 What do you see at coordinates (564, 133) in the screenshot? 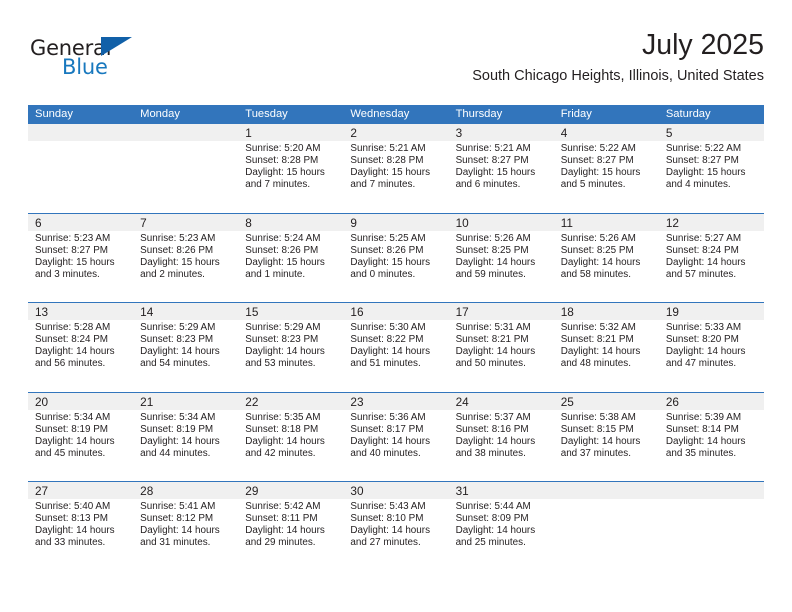
I see `day-number: 4` at bounding box center [564, 133].